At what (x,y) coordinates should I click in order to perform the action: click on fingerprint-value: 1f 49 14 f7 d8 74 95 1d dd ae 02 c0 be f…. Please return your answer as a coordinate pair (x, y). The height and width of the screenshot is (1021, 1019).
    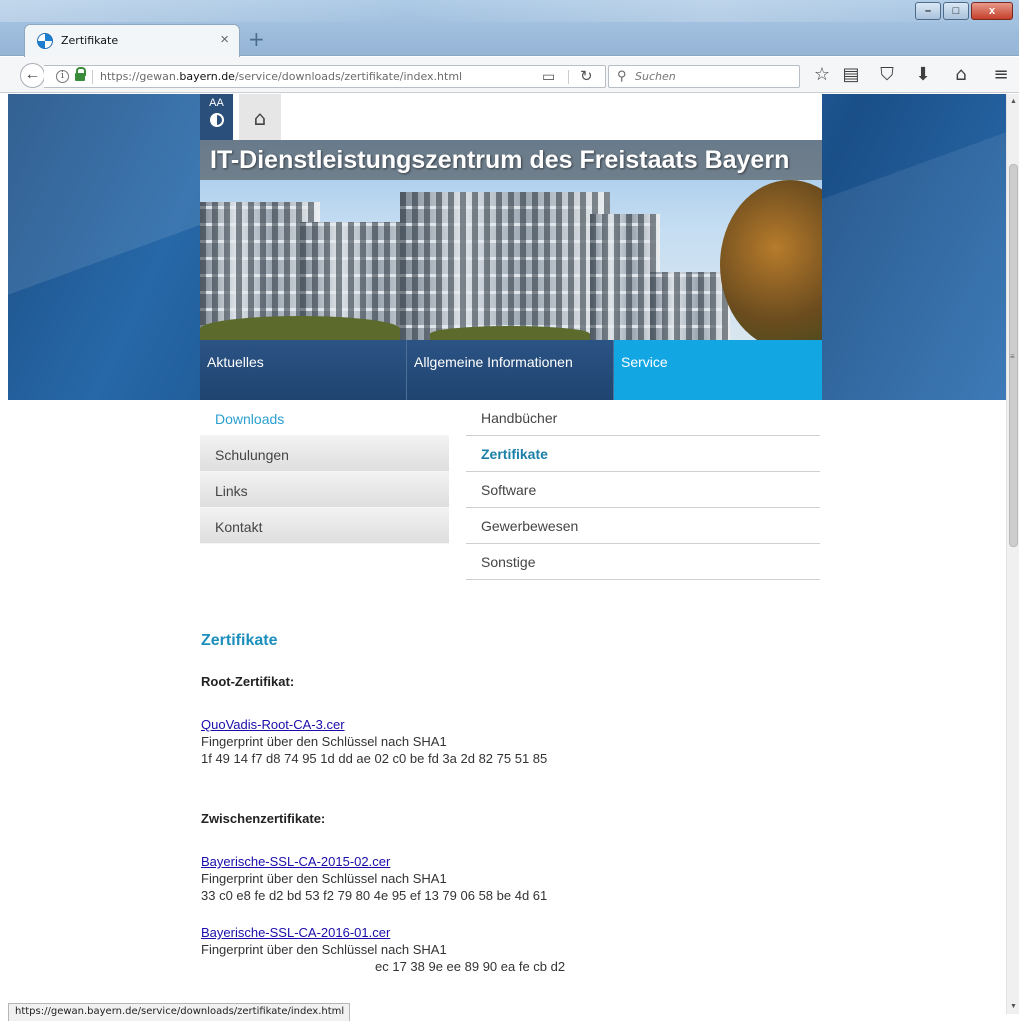
    Looking at the image, I should click on (374, 758).